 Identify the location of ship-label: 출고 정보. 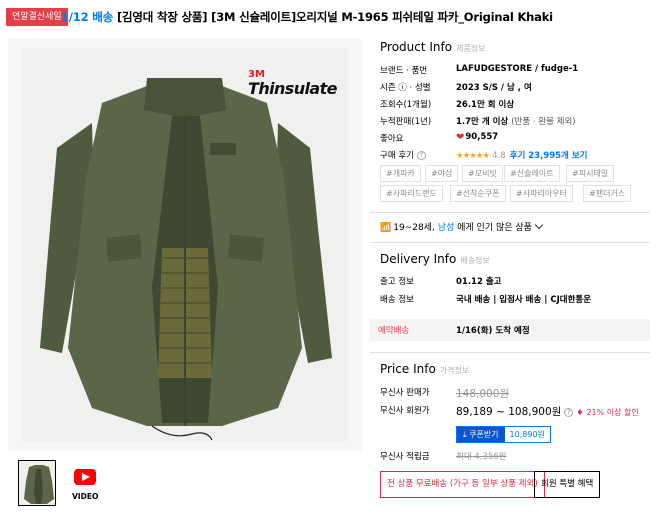
(397, 282).